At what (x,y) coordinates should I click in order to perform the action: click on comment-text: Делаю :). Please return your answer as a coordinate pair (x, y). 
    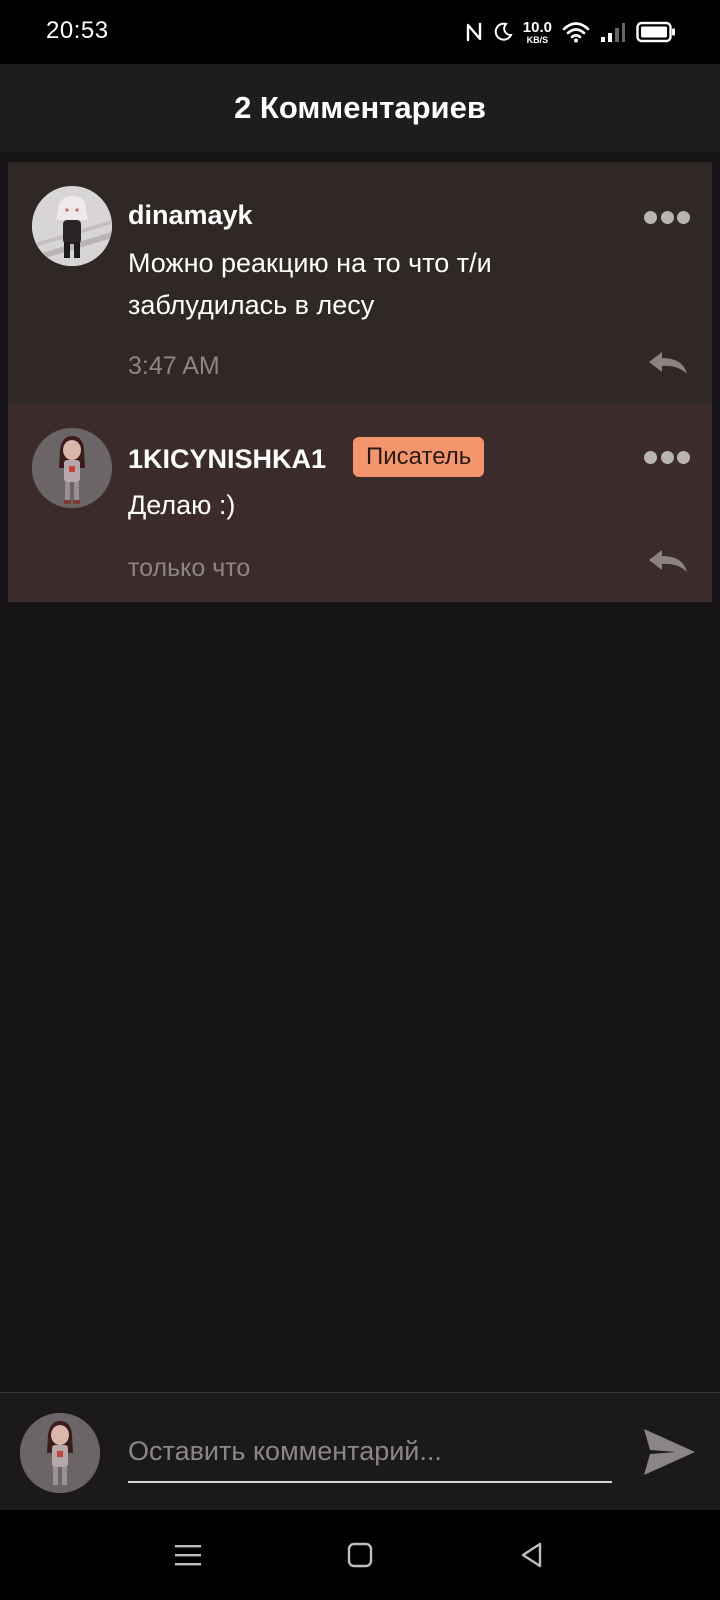
    Looking at the image, I should click on (182, 505).